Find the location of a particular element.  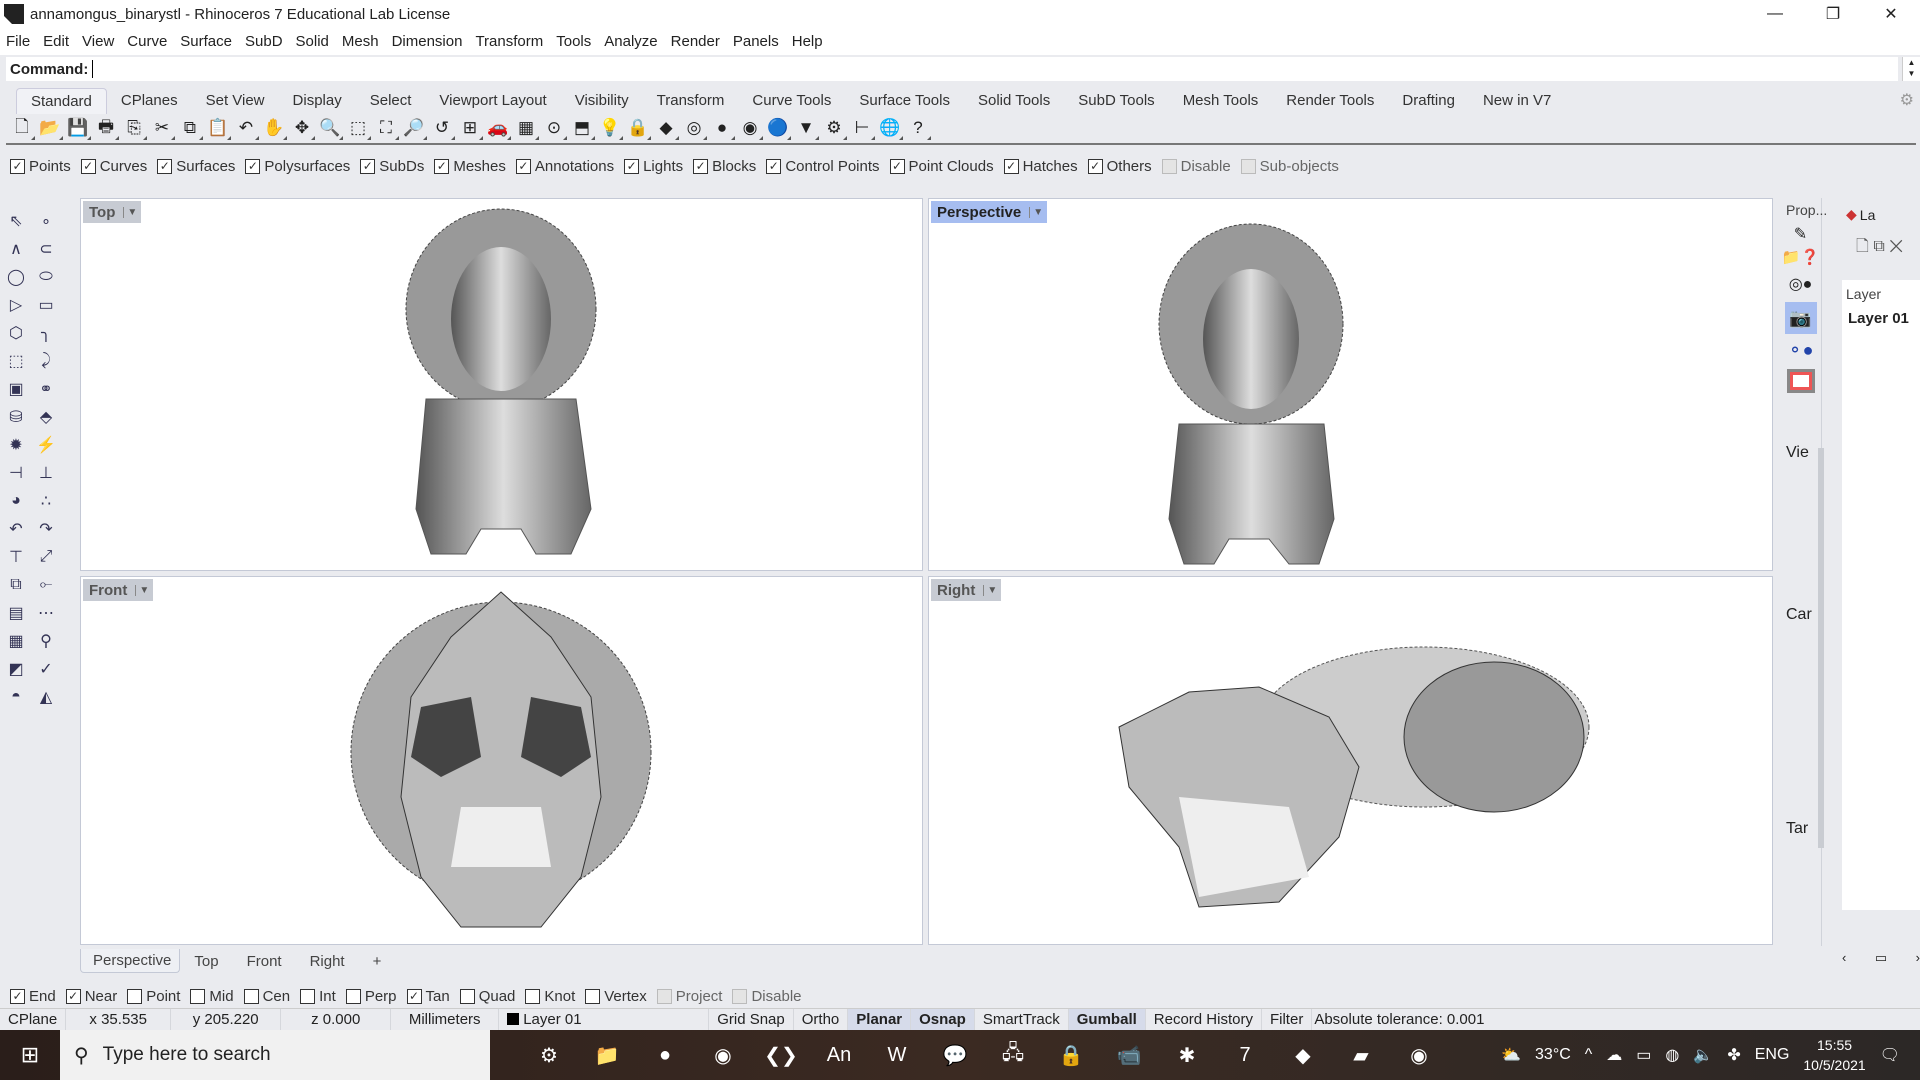

left-tool-icon: ▷ is located at coordinates (16, 305).